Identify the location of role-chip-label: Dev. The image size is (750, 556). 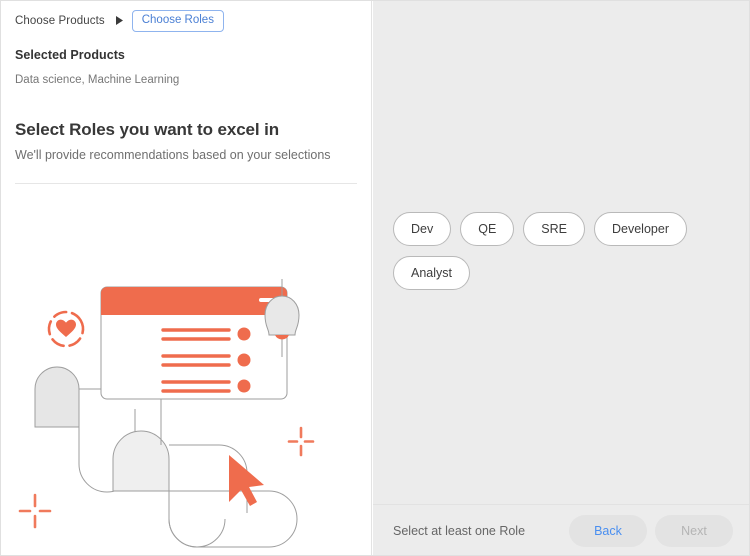
(422, 229).